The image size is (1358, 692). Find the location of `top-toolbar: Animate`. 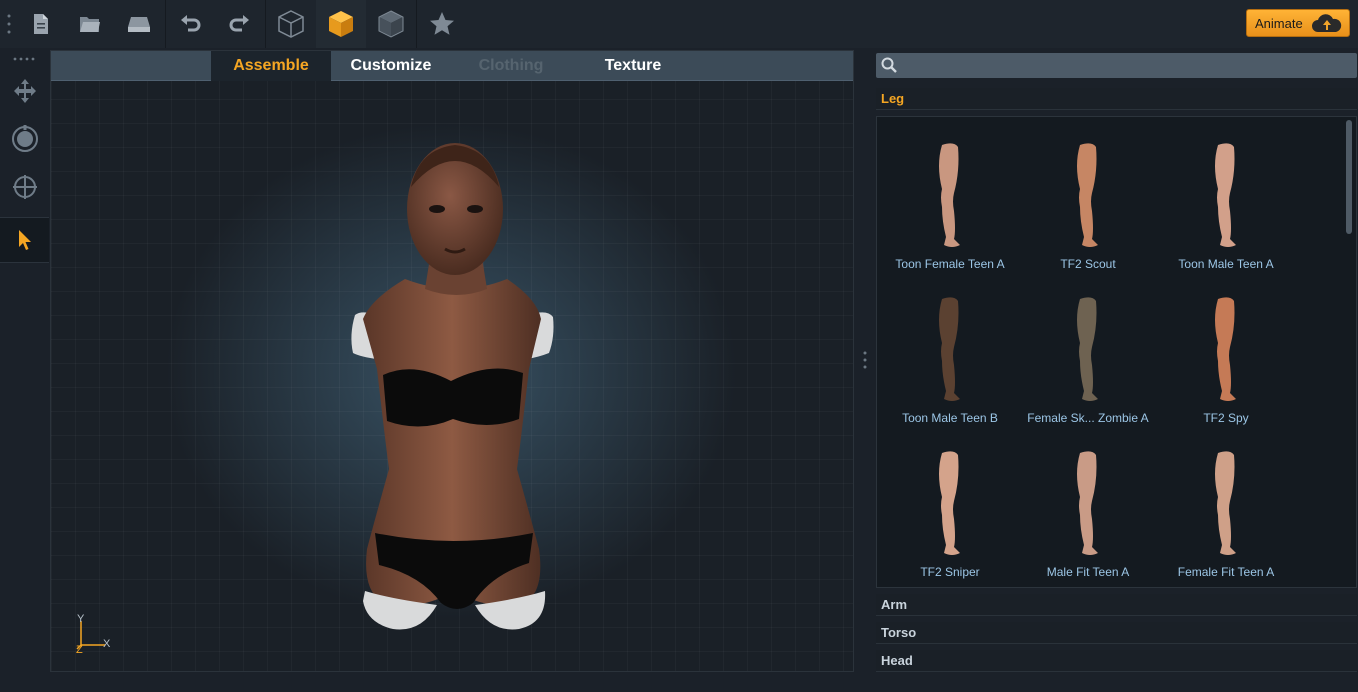

top-toolbar: Animate is located at coordinates (679, 24).